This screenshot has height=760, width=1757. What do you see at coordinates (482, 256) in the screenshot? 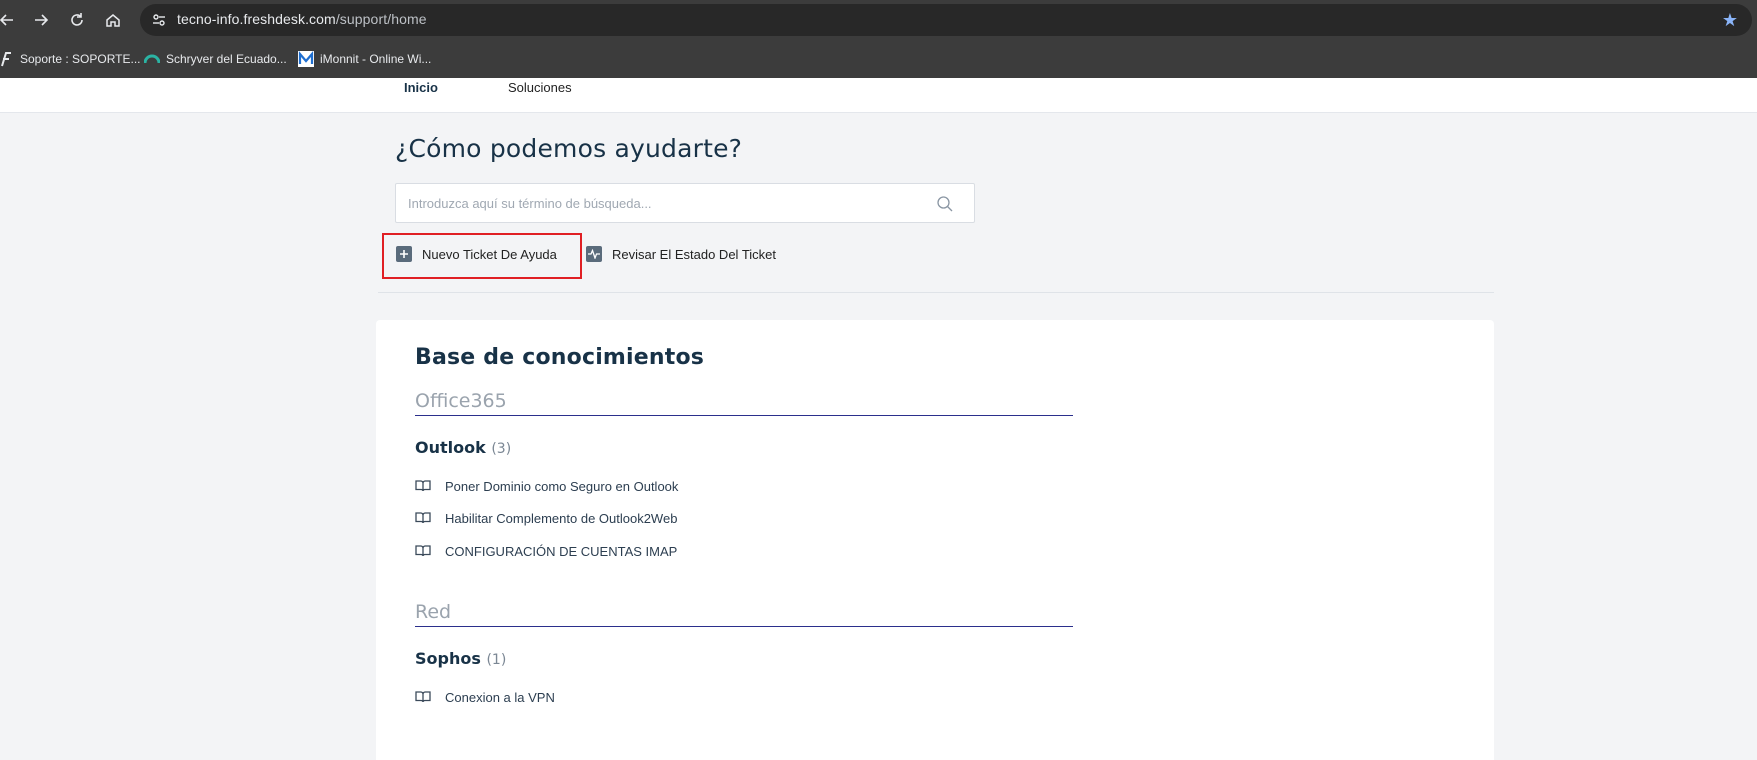
I see `highlight-box` at bounding box center [482, 256].